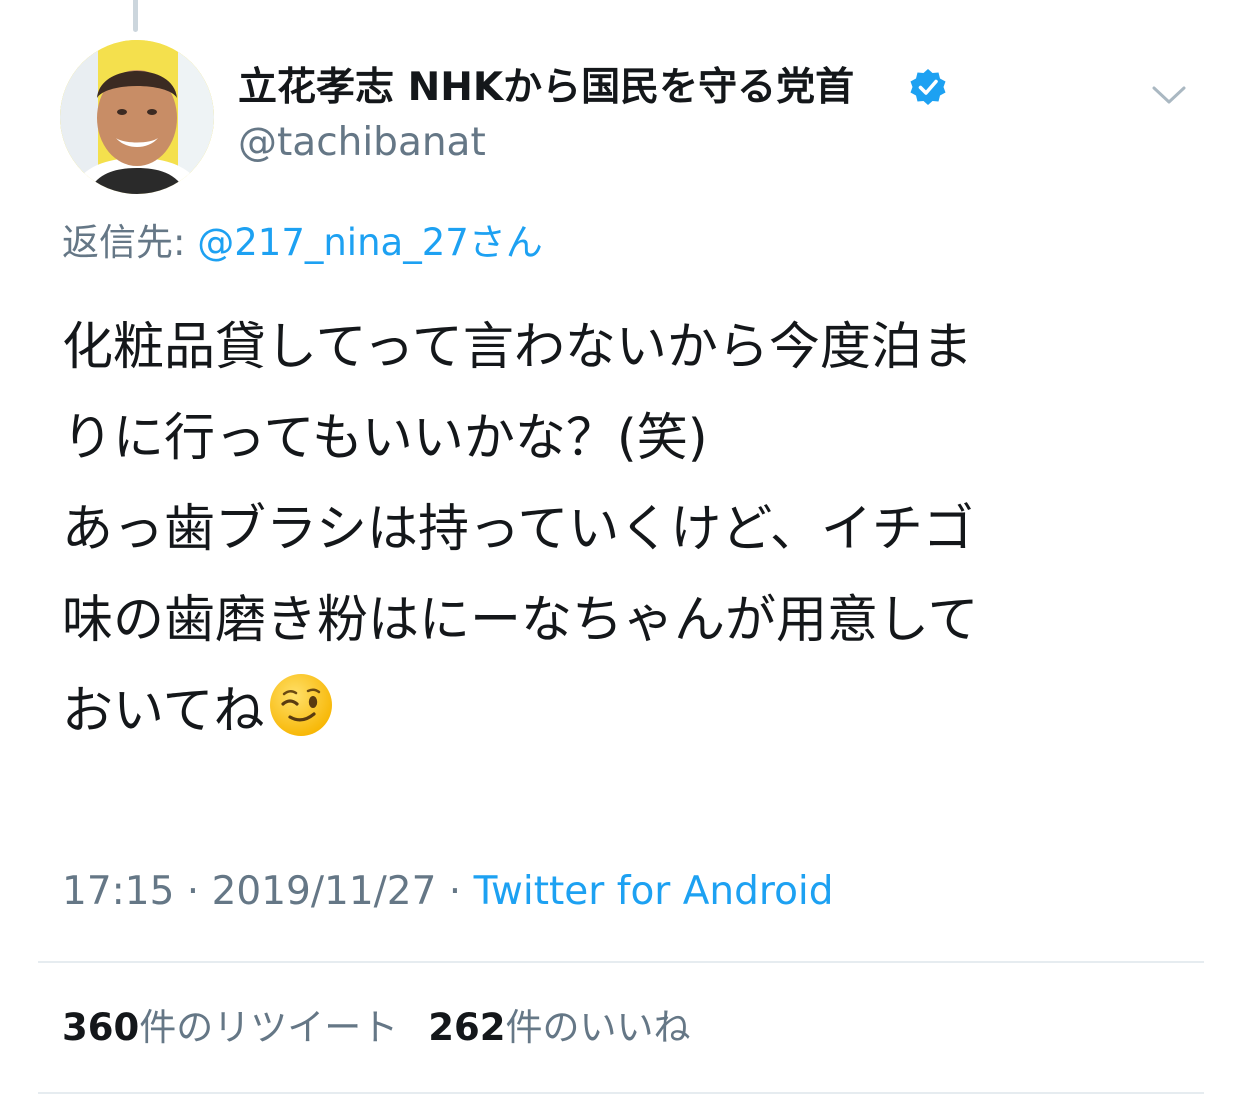 The width and height of the screenshot is (1242, 1108). What do you see at coordinates (118, 891) in the screenshot?
I see `tweet-time: 17:15` at bounding box center [118, 891].